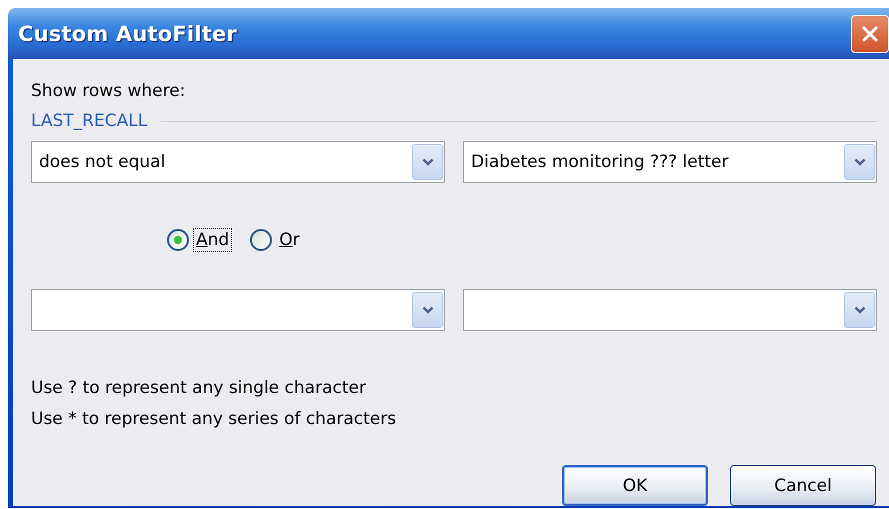 The height and width of the screenshot is (509, 889). Describe the element at coordinates (635, 485) in the screenshot. I see `ok-button: OK` at that location.